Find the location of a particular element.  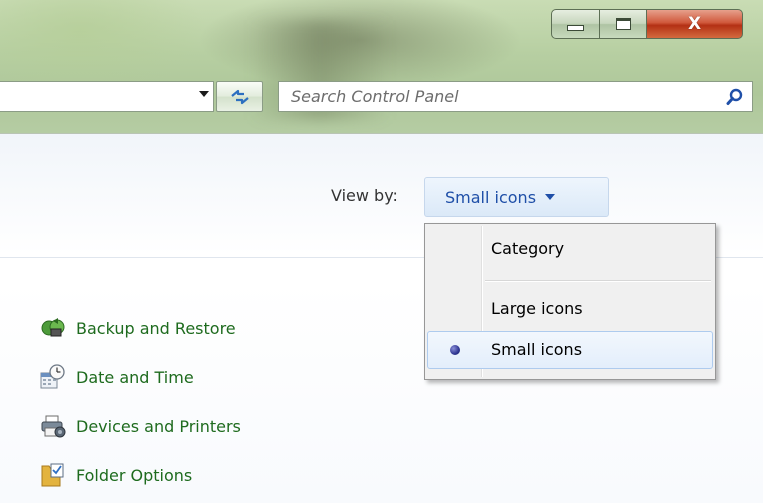

search-placeholder: Search Control Panel is located at coordinates (375, 96).